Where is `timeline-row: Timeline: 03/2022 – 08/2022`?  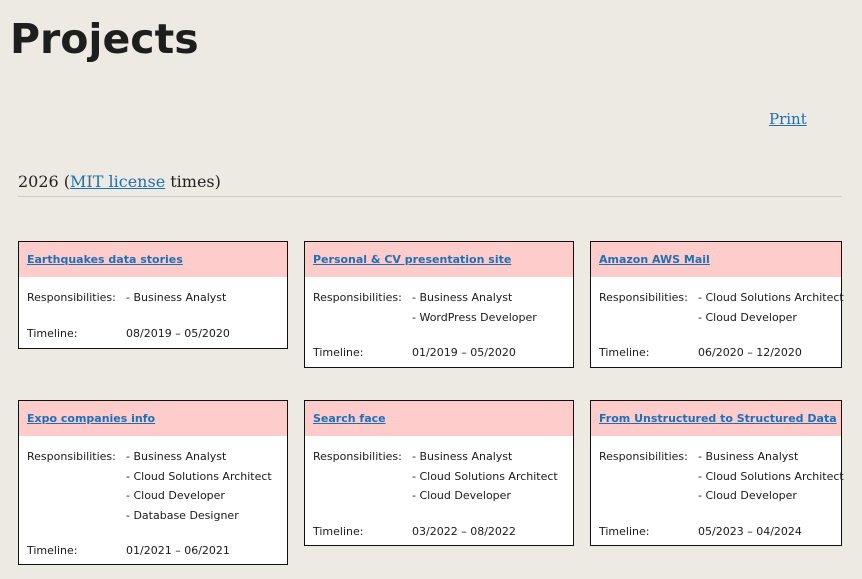 timeline-row: Timeline: 03/2022 – 08/2022 is located at coordinates (439, 532).